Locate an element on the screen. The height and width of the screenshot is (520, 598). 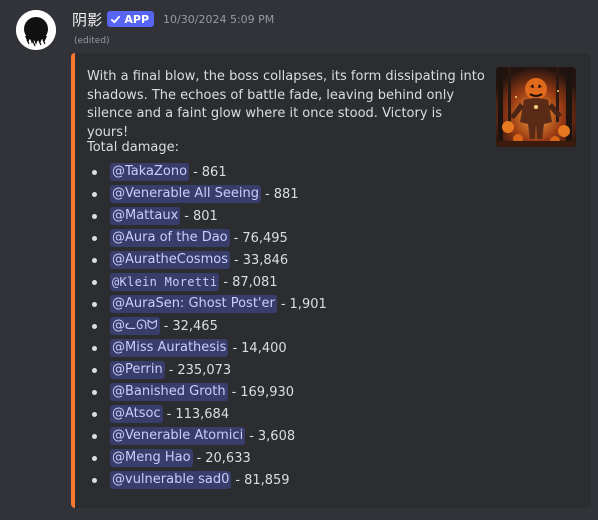
damage-entry: @AuratheCosmos -33,846 is located at coordinates (207, 260).